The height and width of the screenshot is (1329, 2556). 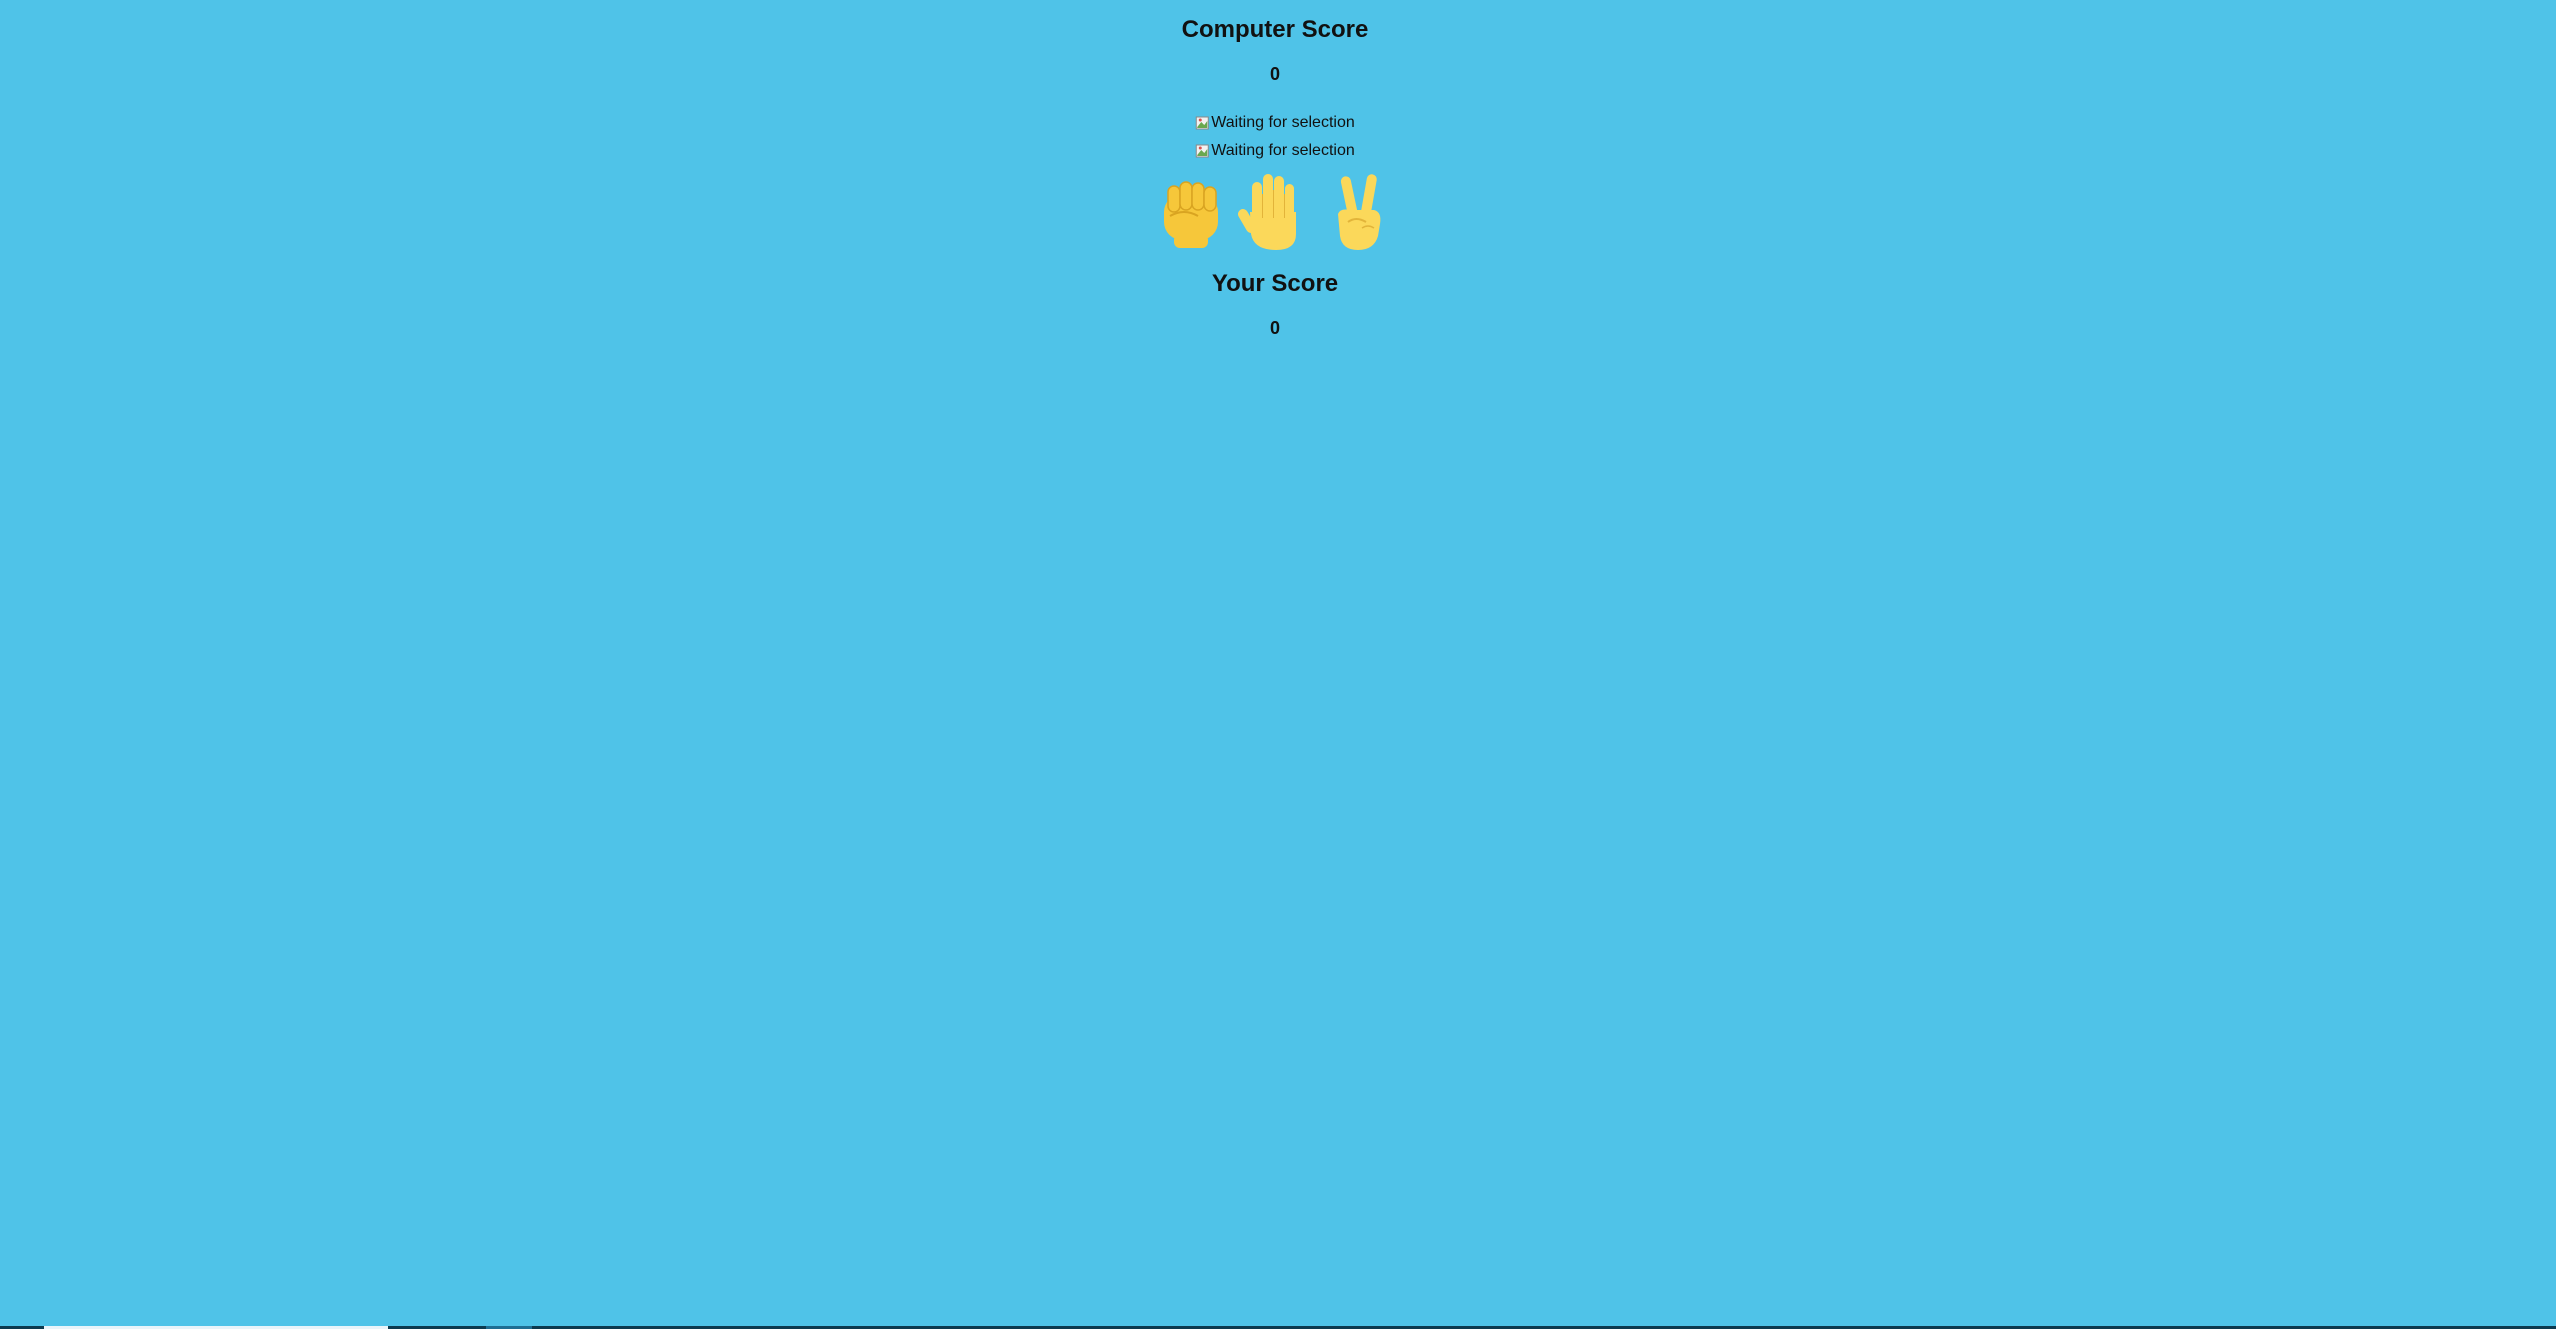 I want to click on rock-button, so click(x=1191, y=212).